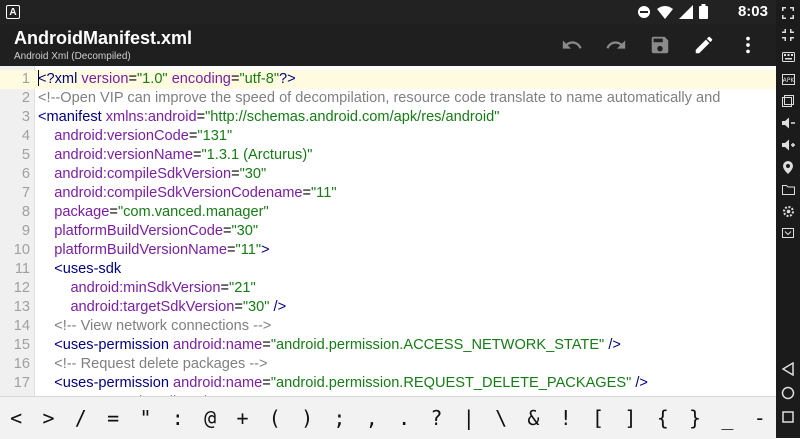  I want to click on code-token: "utf-8", so click(259, 79).